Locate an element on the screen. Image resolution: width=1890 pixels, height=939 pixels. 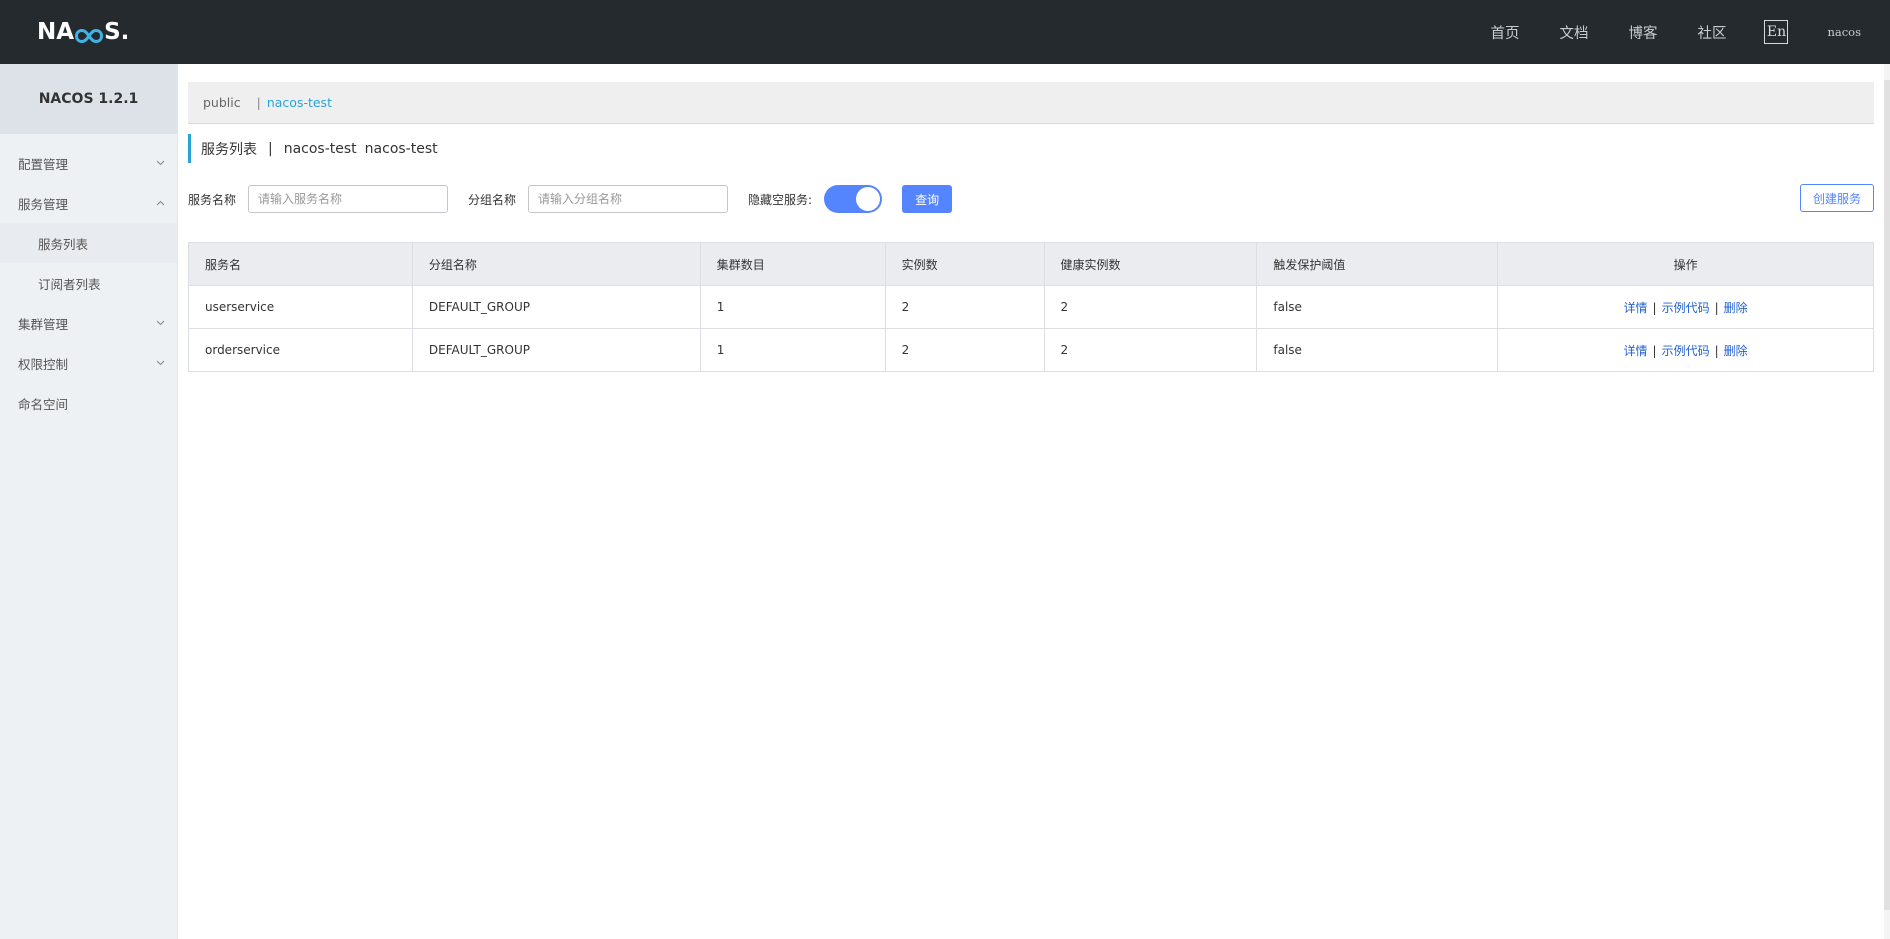
table-header-row: 服务名 分组名称 集群数目 实例数 健康实例数 触发保护阈值 操作 is located at coordinates (1031, 264).